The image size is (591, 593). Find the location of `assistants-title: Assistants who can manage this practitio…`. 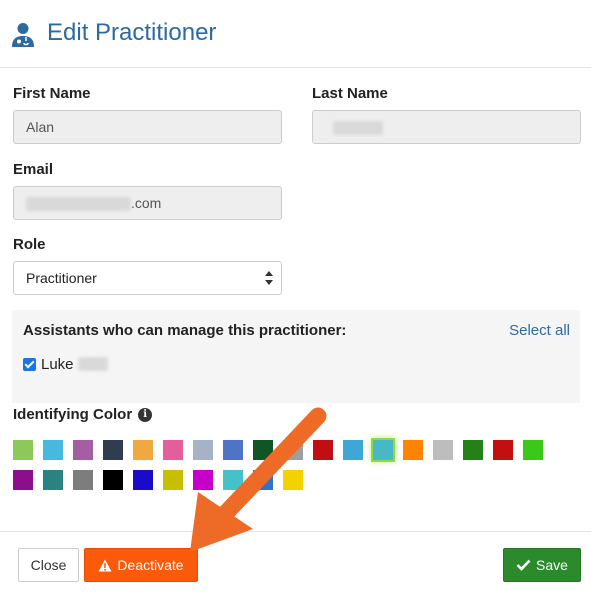

assistants-title: Assistants who can manage this practitio… is located at coordinates (185, 330).